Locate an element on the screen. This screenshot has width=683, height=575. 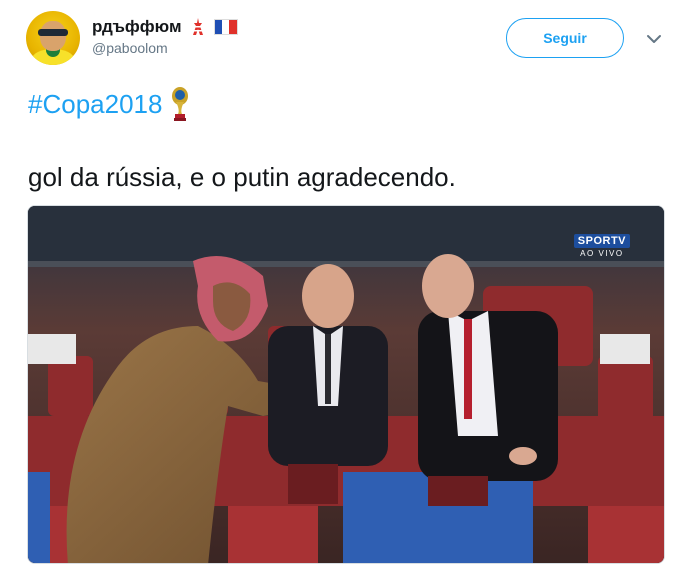
avatar-glasses is located at coordinates (53, 32).